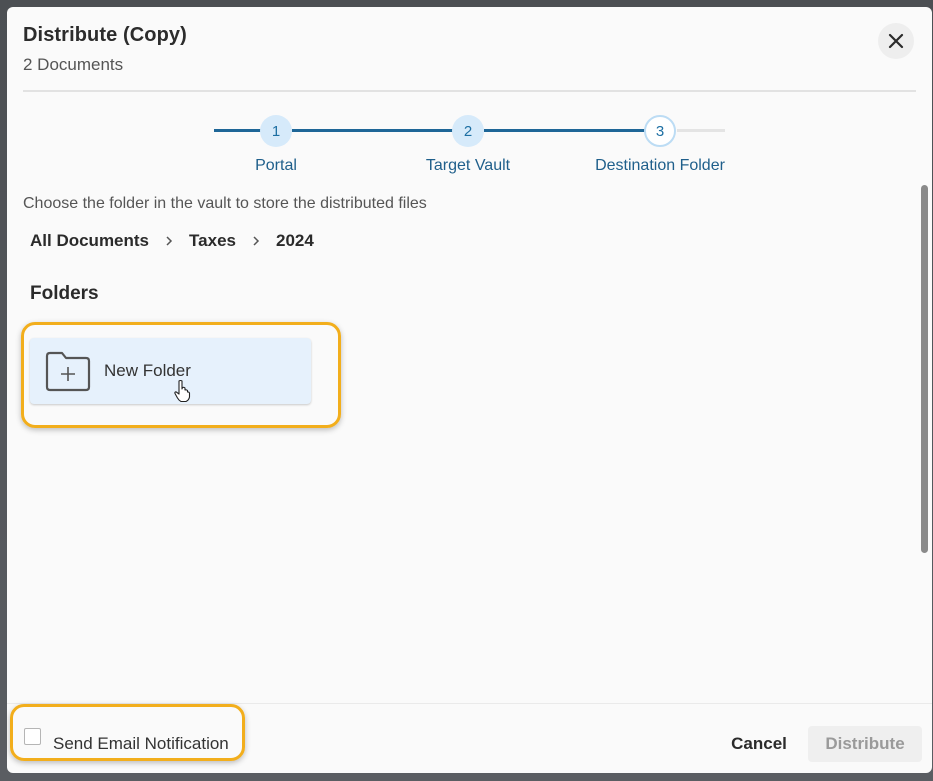 This screenshot has height=781, width=933. I want to click on header-divider, so click(469, 91).